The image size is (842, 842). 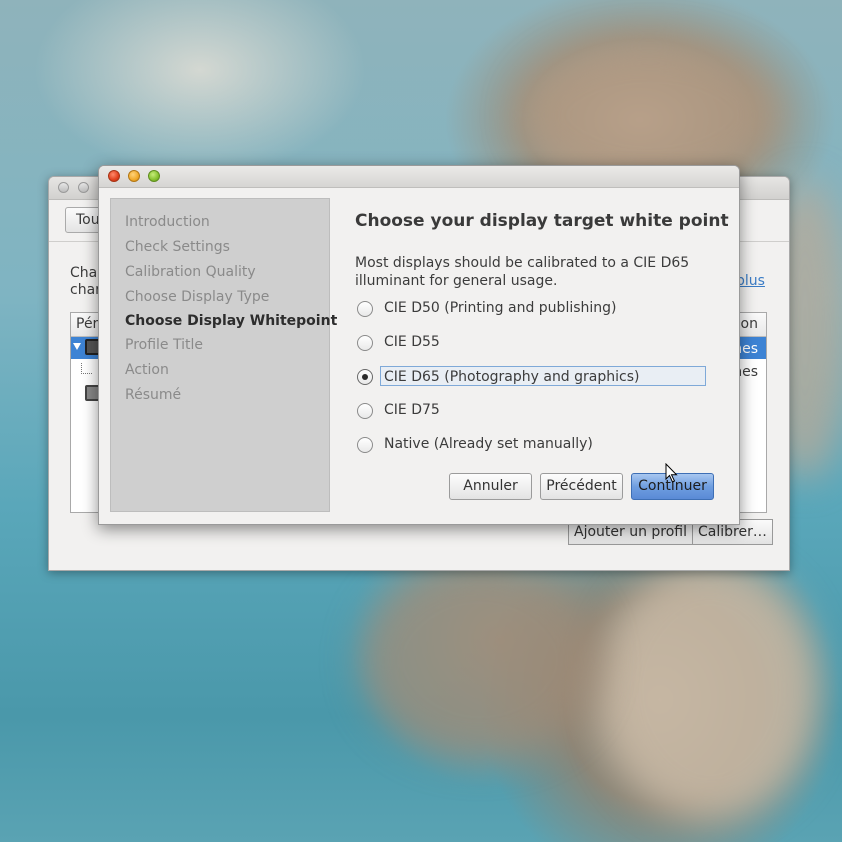 I want to click on description-line: Cha, so click(x=84, y=273).